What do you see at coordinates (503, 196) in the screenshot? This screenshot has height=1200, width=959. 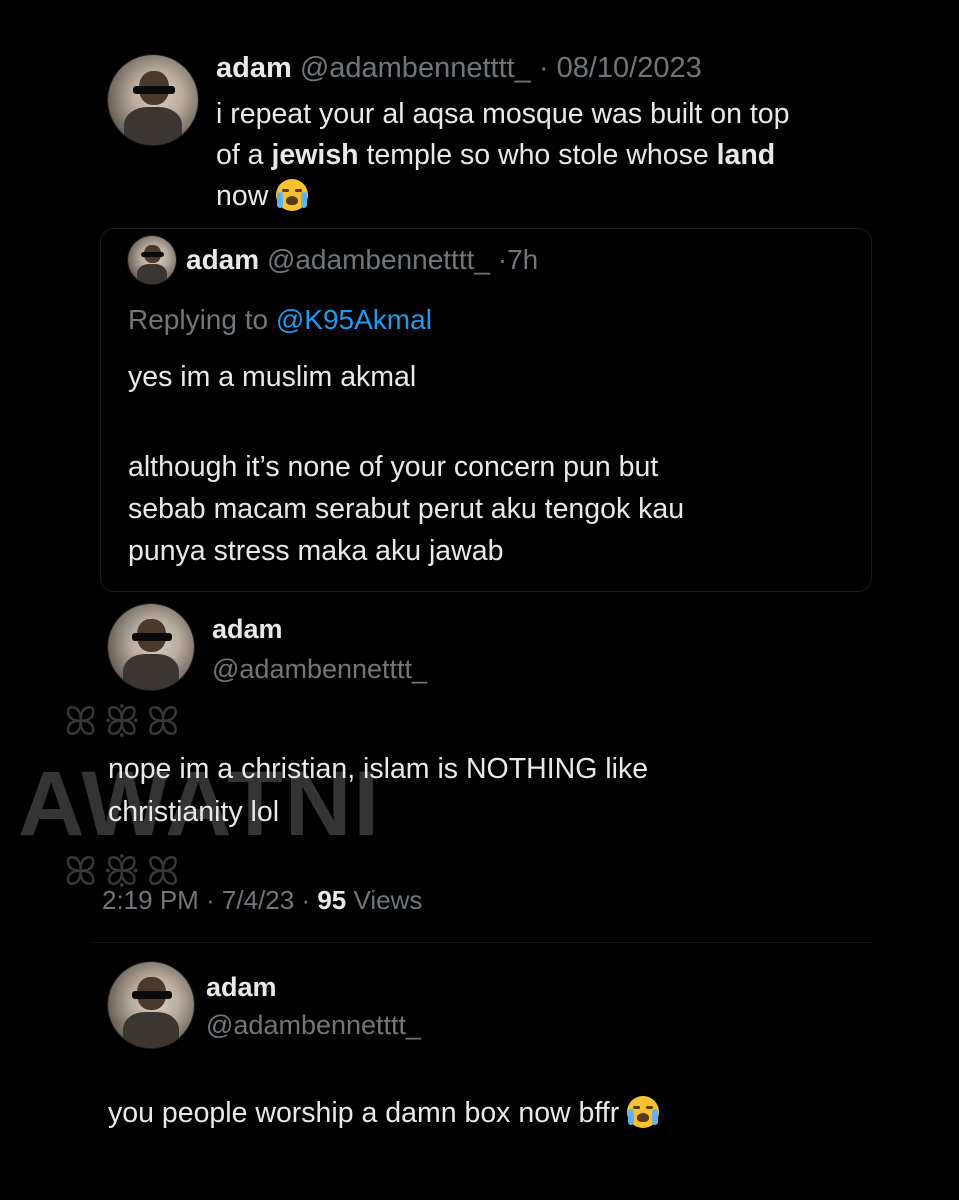 I see `post-text-line: now` at bounding box center [503, 196].